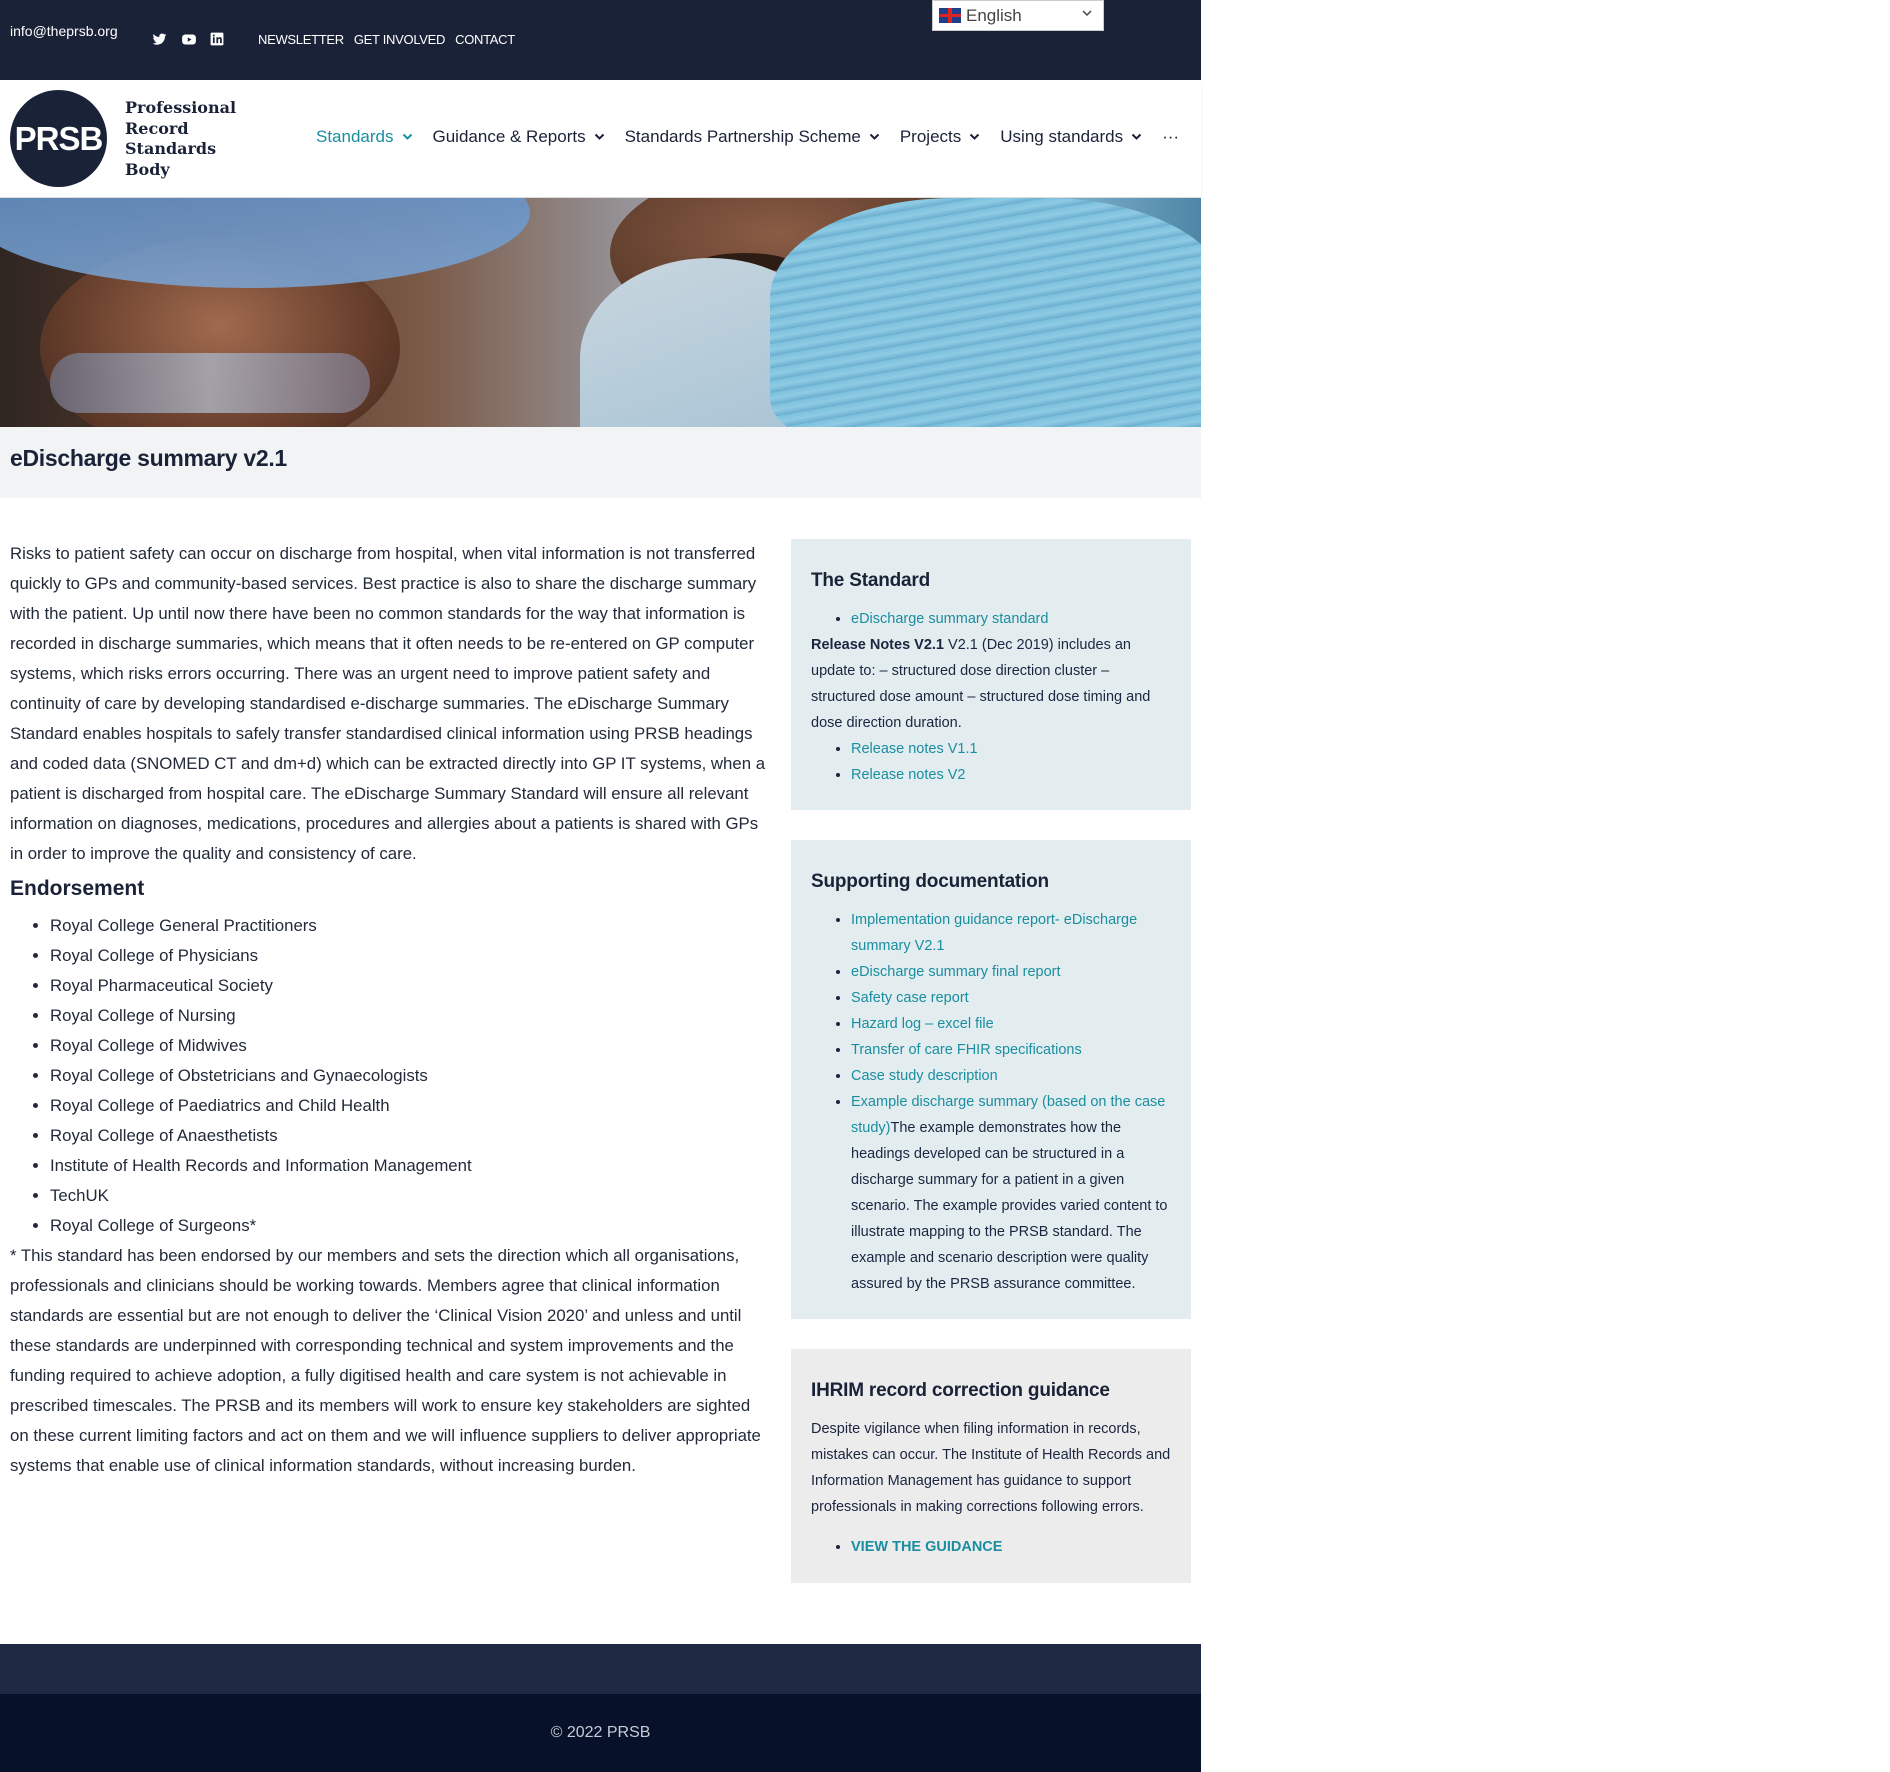  Describe the element at coordinates (355, 136) in the screenshot. I see `nav-label: Standards` at that location.